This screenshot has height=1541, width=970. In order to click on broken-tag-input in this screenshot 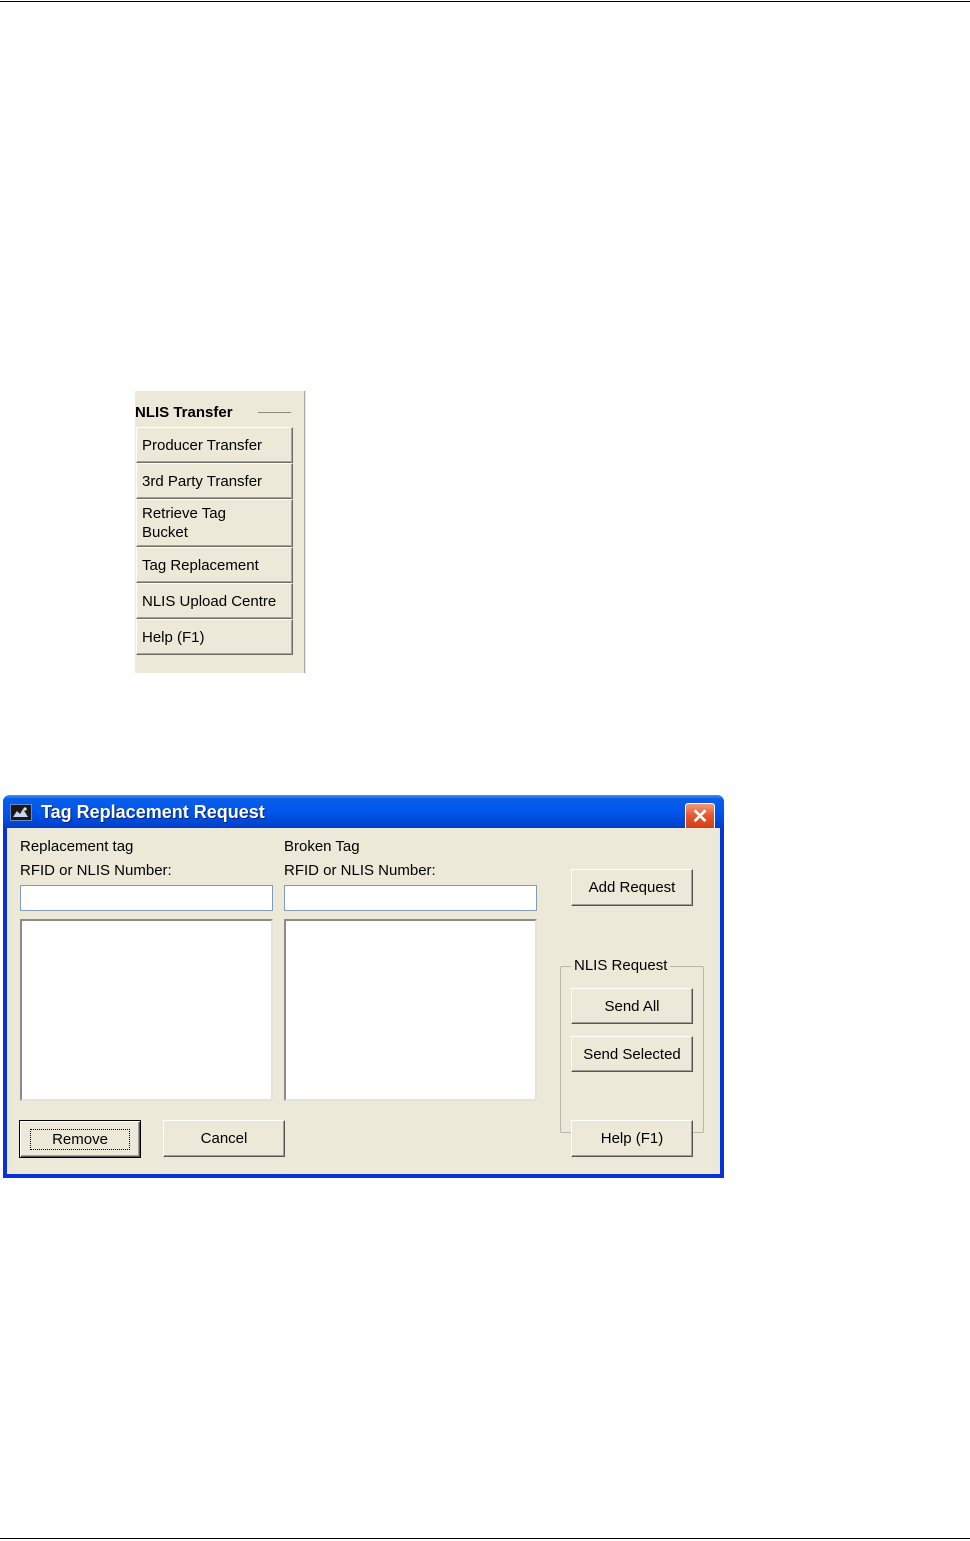, I will do `click(410, 898)`.